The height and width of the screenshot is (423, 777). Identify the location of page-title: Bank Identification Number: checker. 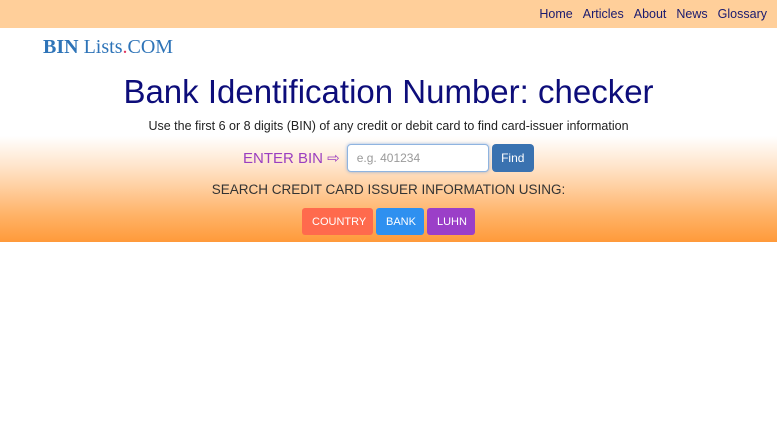
(388, 91).